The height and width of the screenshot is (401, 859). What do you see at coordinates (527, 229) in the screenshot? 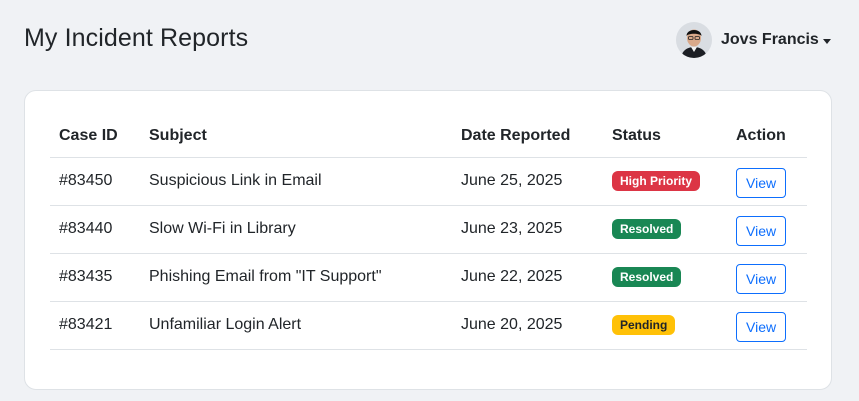
I see `date-cell: June 23, 2025` at bounding box center [527, 229].